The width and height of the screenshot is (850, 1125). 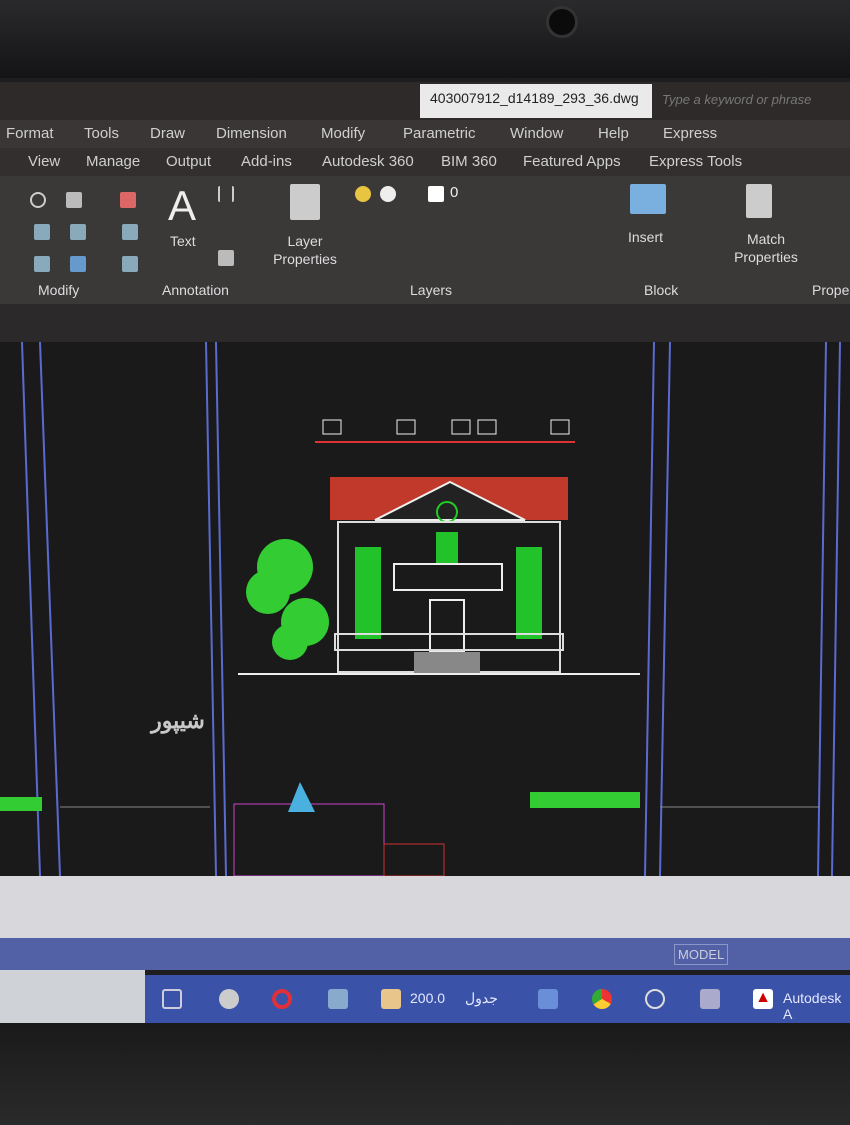 I want to click on insert-block-icon, so click(x=648, y=199).